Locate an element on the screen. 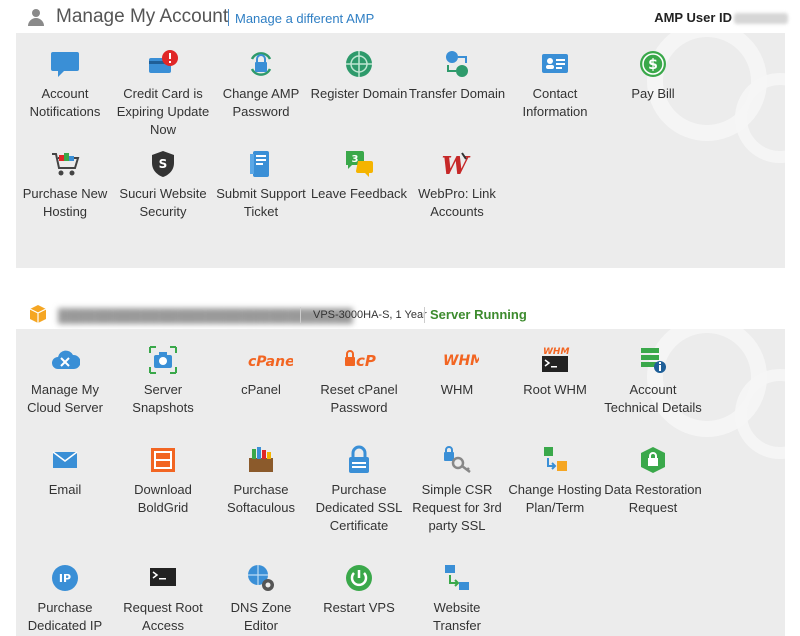  tile-label: DNS Zone Editor is located at coordinates (261, 616).